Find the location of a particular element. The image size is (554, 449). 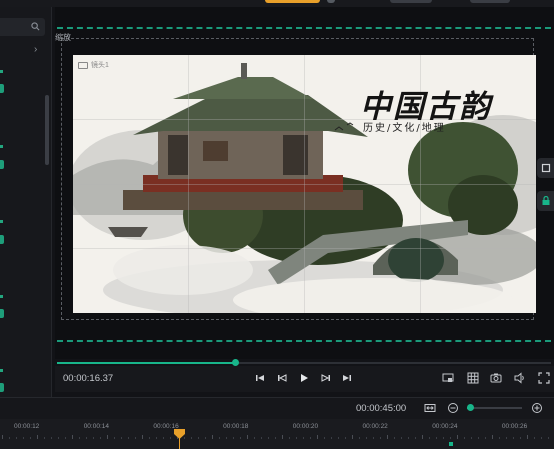

step-forward-icon is located at coordinates (326, 378).